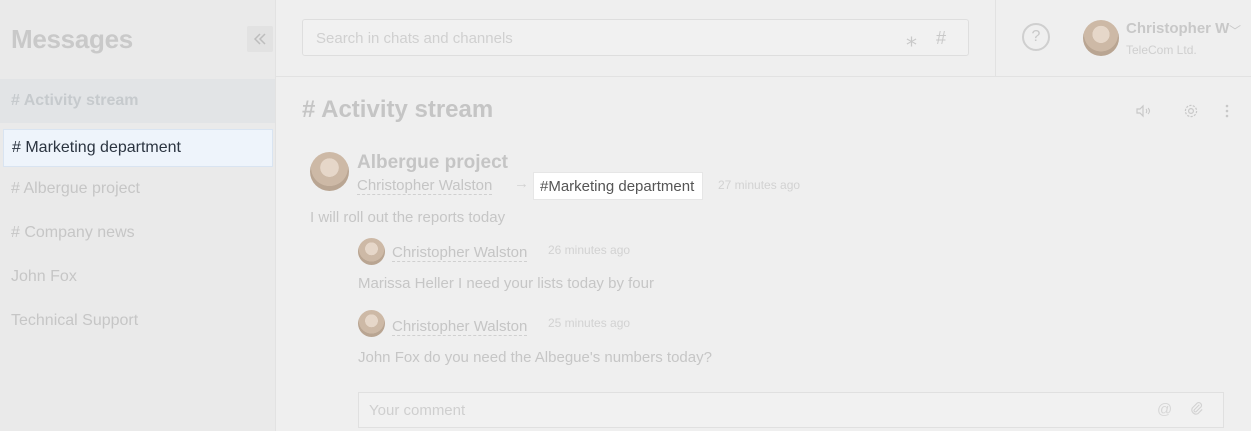  I want to click on arrow-right-icon: →, so click(521, 183).